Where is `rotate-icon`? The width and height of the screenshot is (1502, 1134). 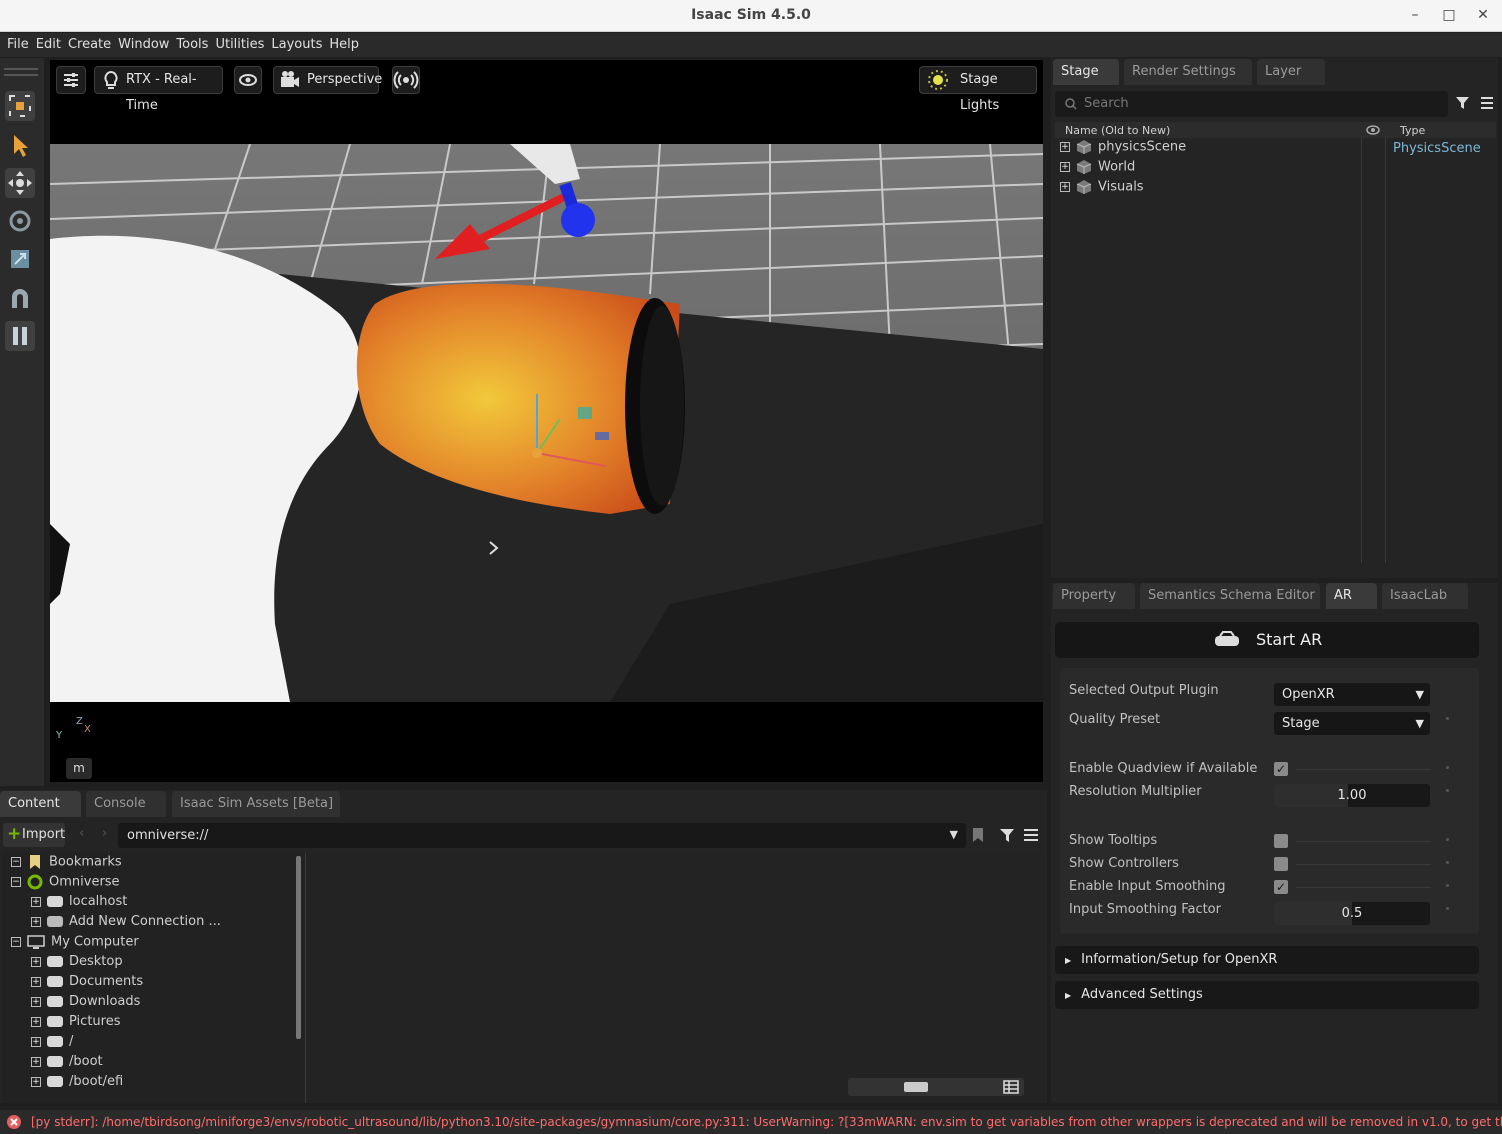
rotate-icon is located at coordinates (20, 221).